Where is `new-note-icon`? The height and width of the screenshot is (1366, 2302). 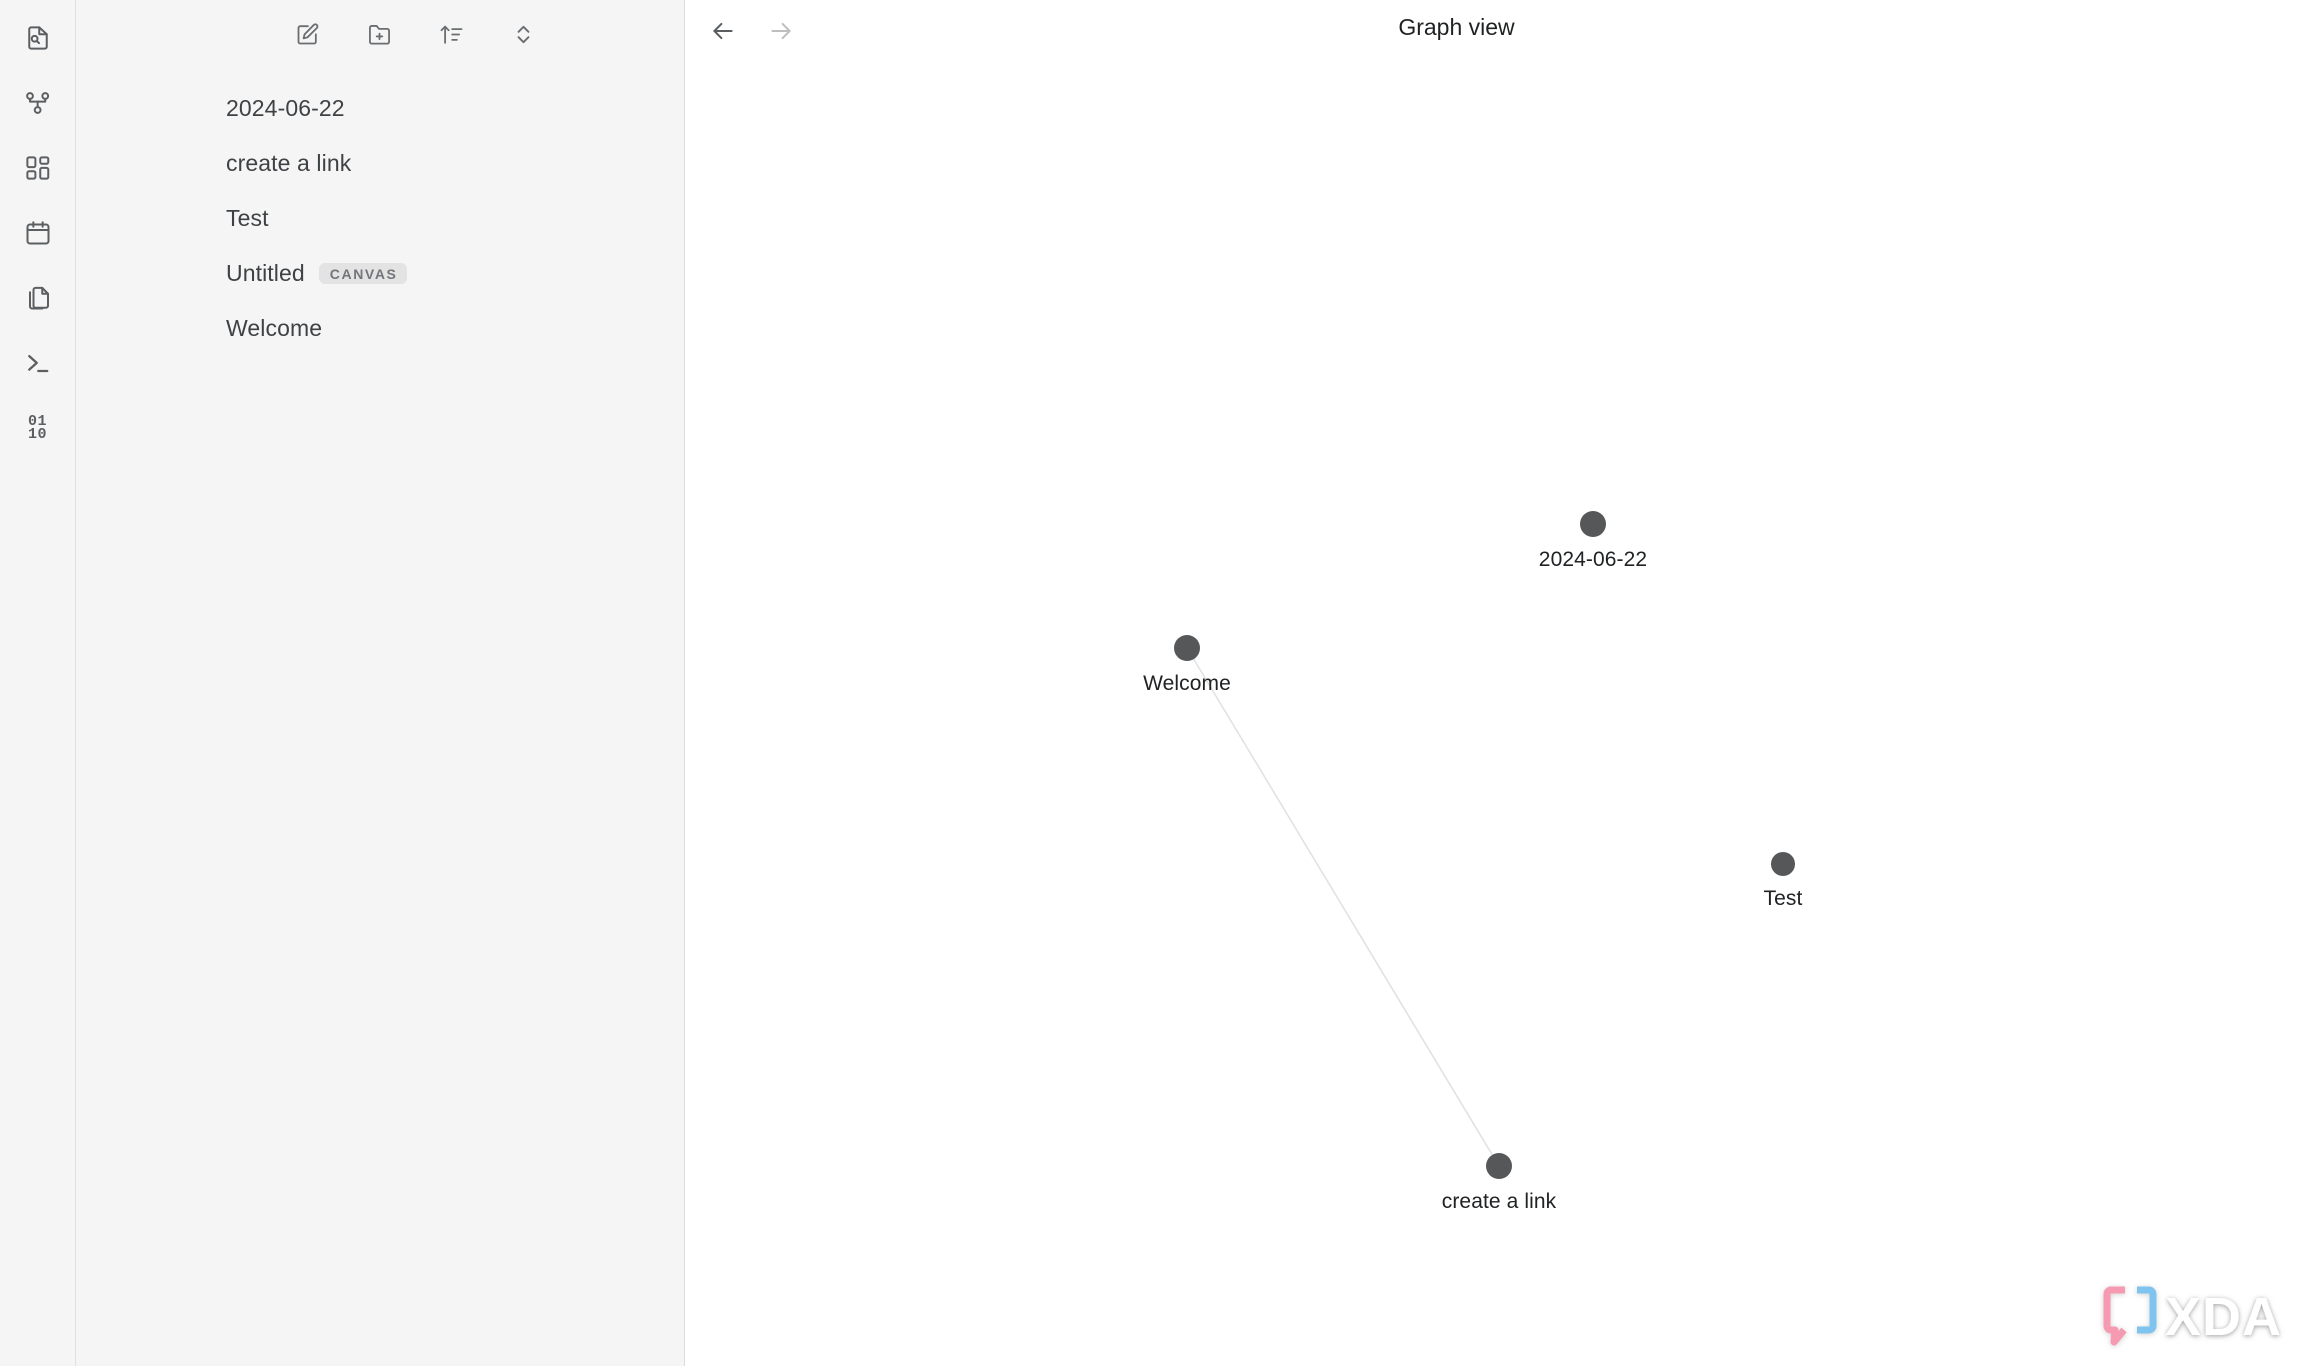 new-note-icon is located at coordinates (307, 34).